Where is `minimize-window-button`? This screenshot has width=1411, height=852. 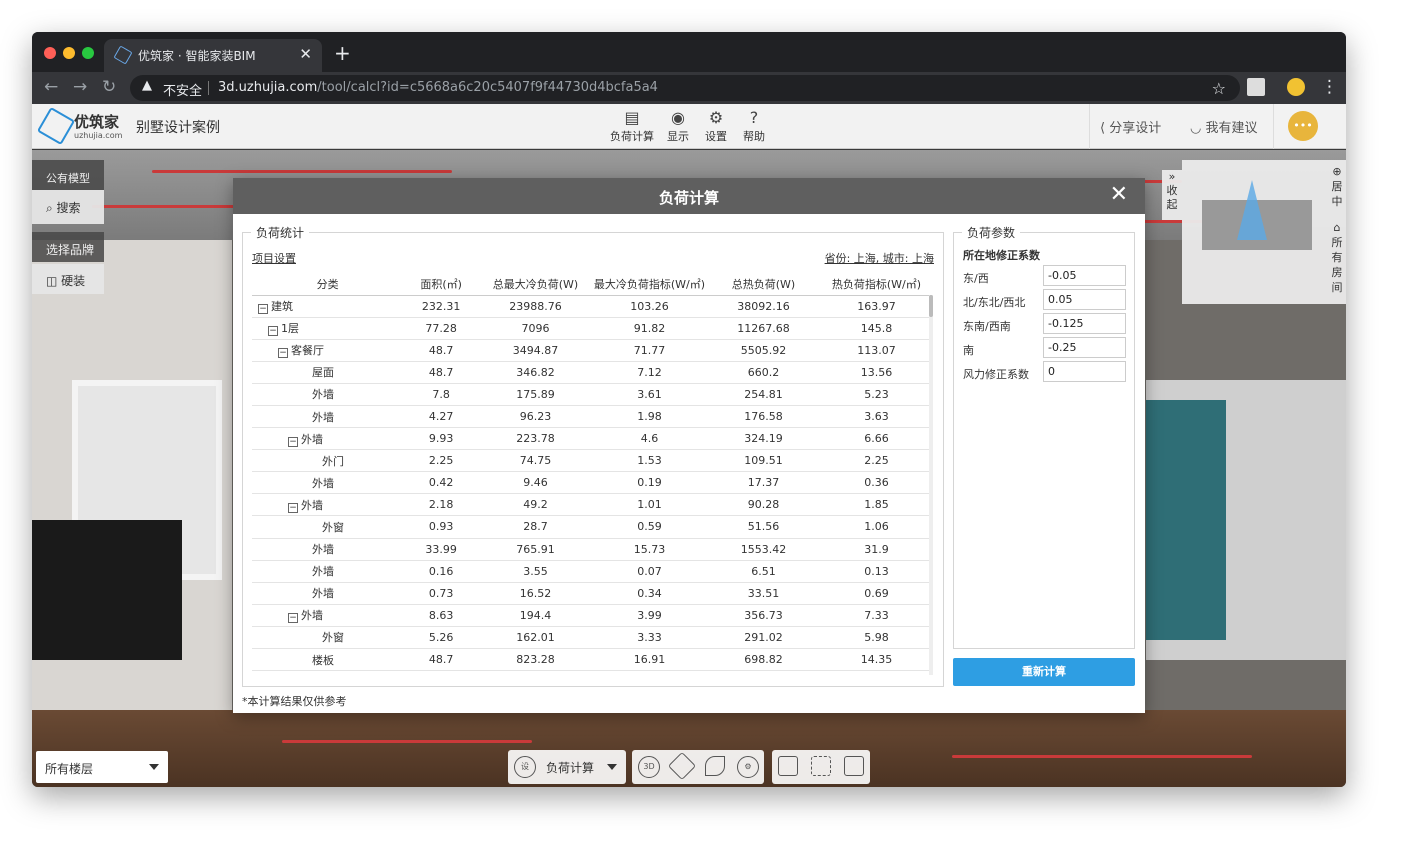
minimize-window-button is located at coordinates (69, 53).